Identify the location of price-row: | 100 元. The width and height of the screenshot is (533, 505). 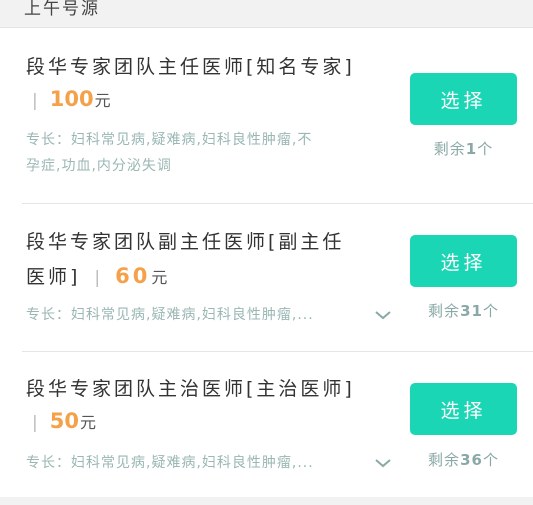
(68, 99).